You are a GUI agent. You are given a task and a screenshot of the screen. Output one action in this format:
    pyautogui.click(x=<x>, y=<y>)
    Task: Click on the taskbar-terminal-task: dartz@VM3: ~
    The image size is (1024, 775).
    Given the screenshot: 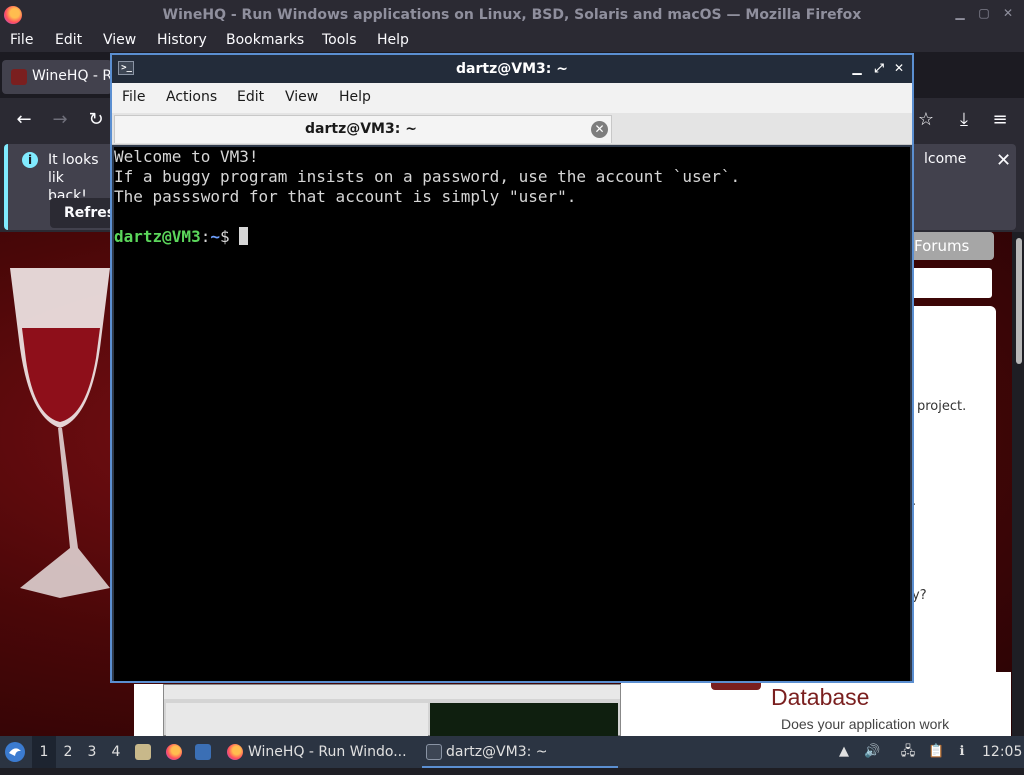 What is the action you would take?
    pyautogui.click(x=520, y=752)
    